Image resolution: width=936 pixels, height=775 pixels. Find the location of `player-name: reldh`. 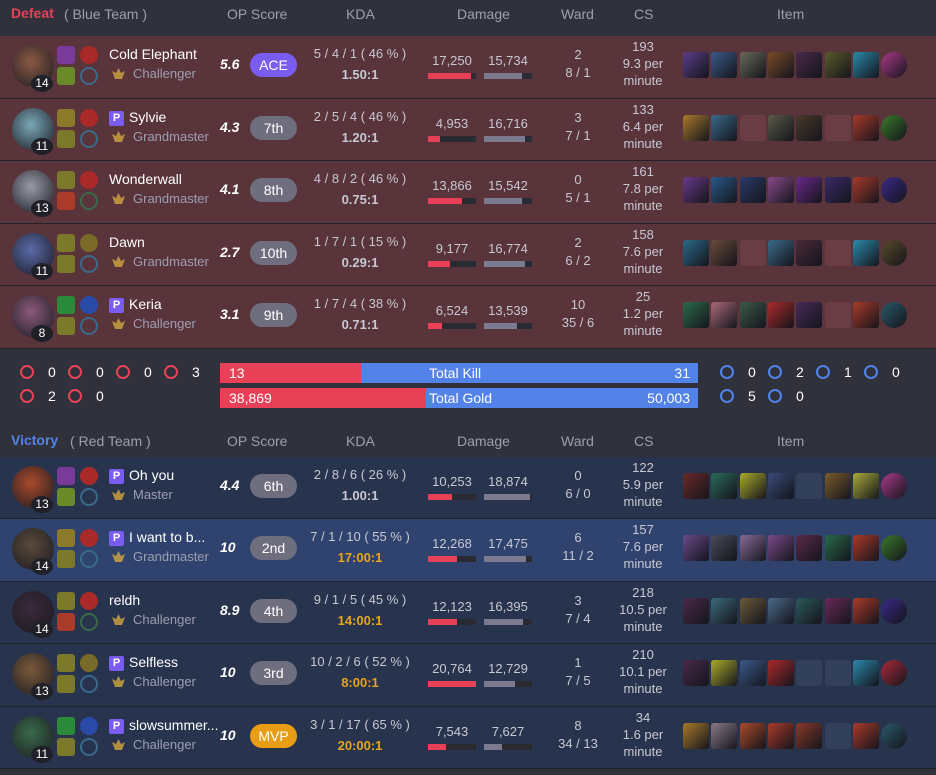

player-name: reldh is located at coordinates (124, 600).